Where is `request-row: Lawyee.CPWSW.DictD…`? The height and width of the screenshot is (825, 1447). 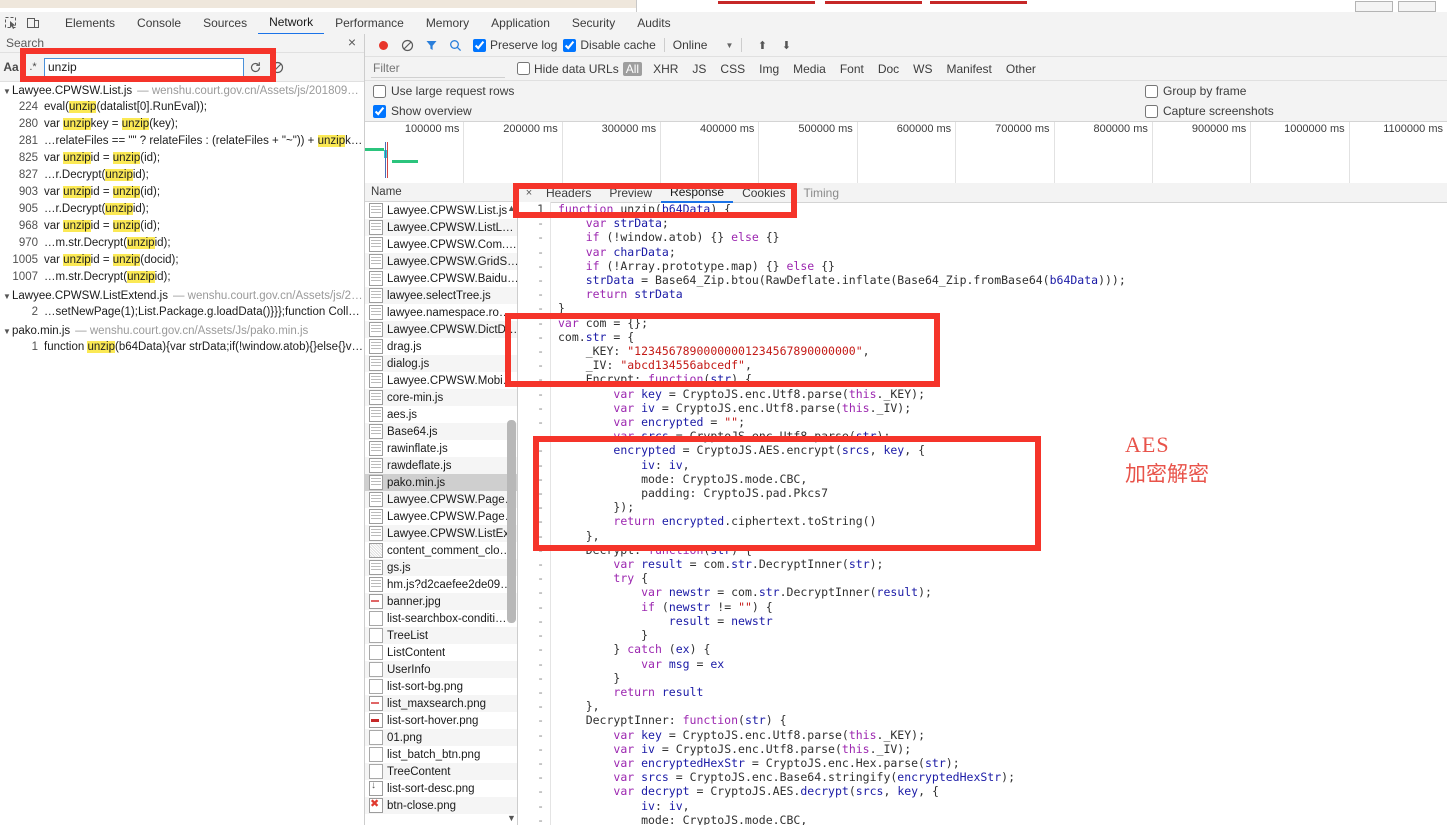
request-row: Lawyee.CPWSW.DictD… is located at coordinates (441, 329).